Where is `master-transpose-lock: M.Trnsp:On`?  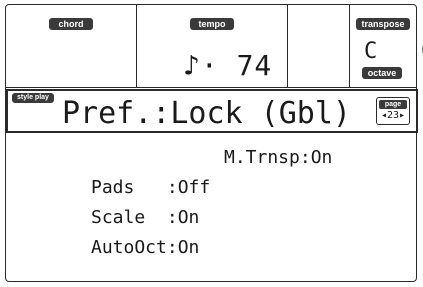
master-transpose-lock: M.Trnsp:On is located at coordinates (278, 157).